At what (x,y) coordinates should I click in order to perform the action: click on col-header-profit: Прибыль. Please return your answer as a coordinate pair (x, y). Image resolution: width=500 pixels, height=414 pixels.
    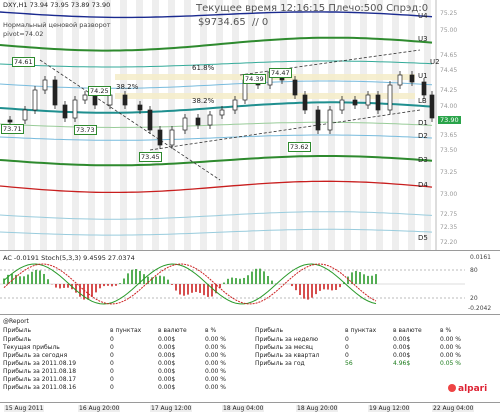
    Looking at the image, I should click on (17, 330).